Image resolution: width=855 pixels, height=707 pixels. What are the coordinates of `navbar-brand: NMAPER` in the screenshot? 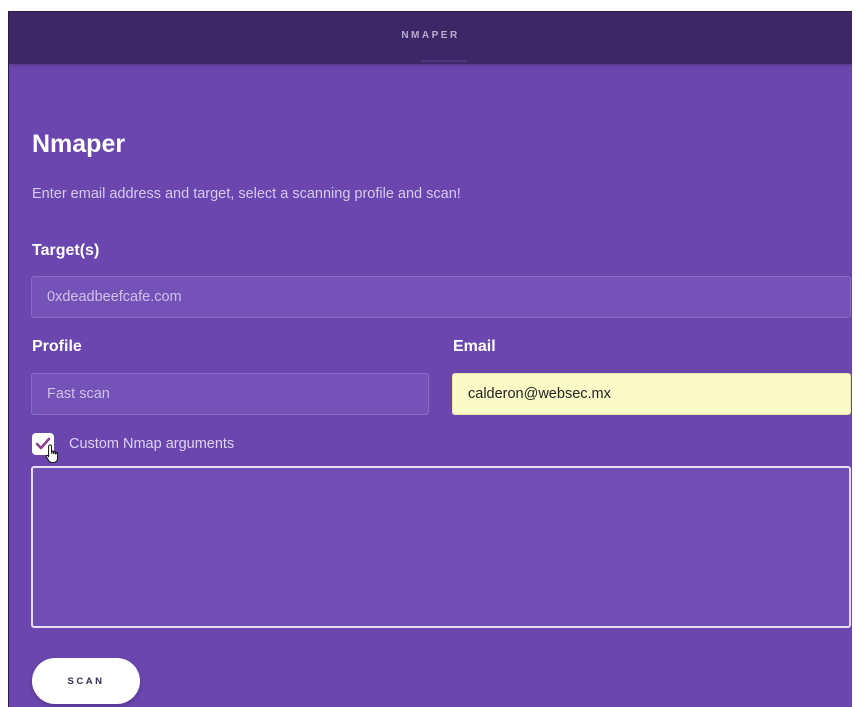 It's located at (430, 35).